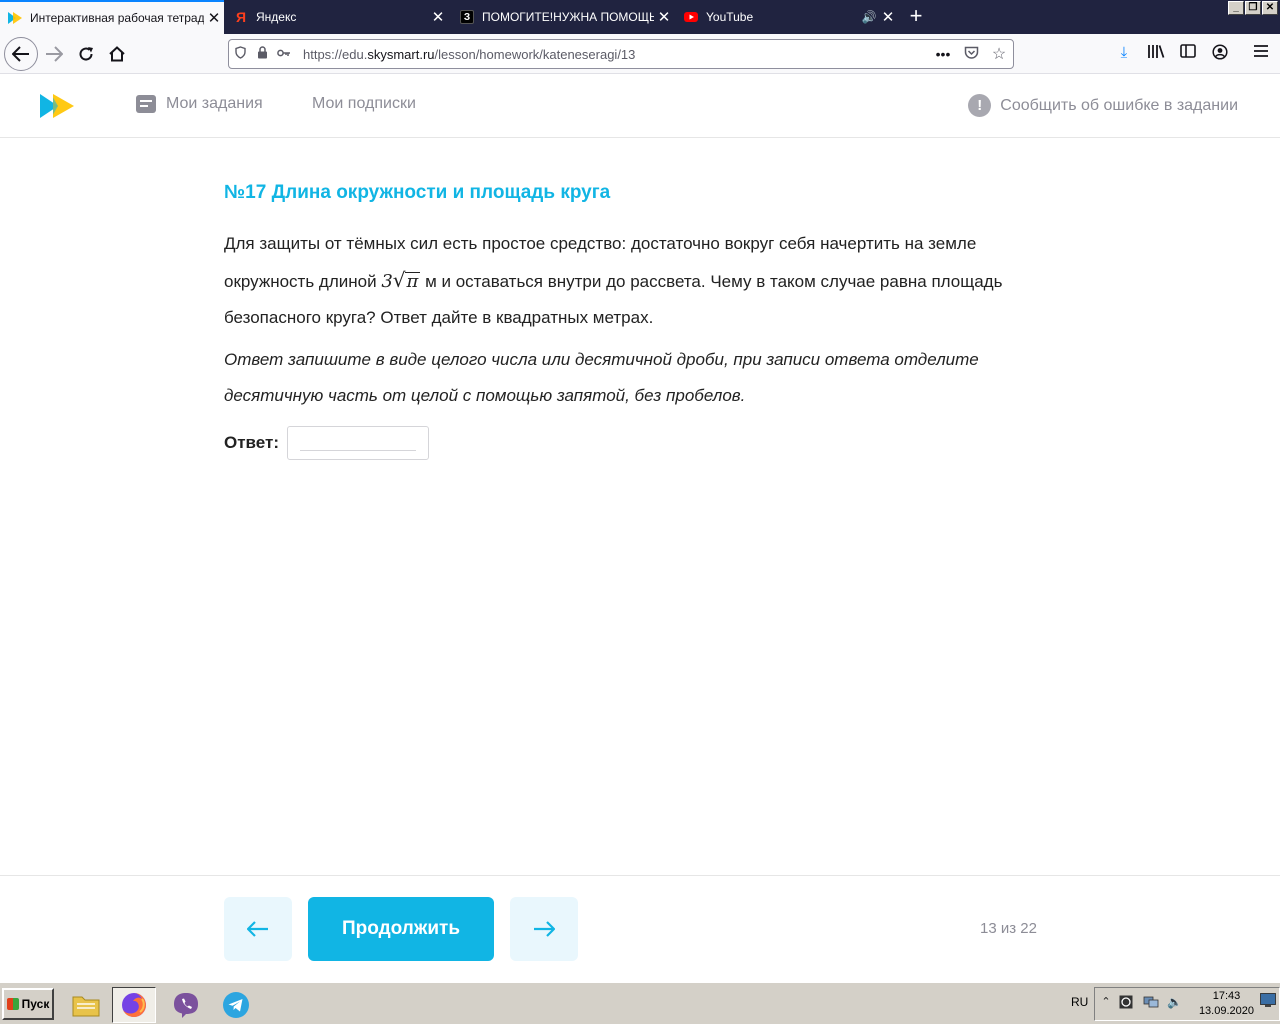 The image size is (1280, 1024). Describe the element at coordinates (568, 17) in the screenshot. I see `tab-title: ПОМОГИТЕ!НУЖНА ПОМОЩЬ В М` at that location.